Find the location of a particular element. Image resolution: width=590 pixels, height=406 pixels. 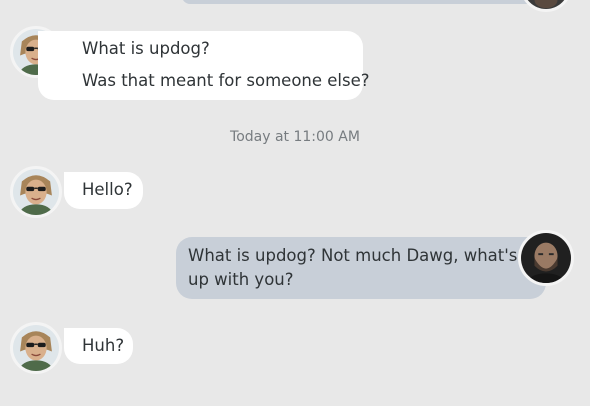

message-text: What is updog? is located at coordinates (146, 48).